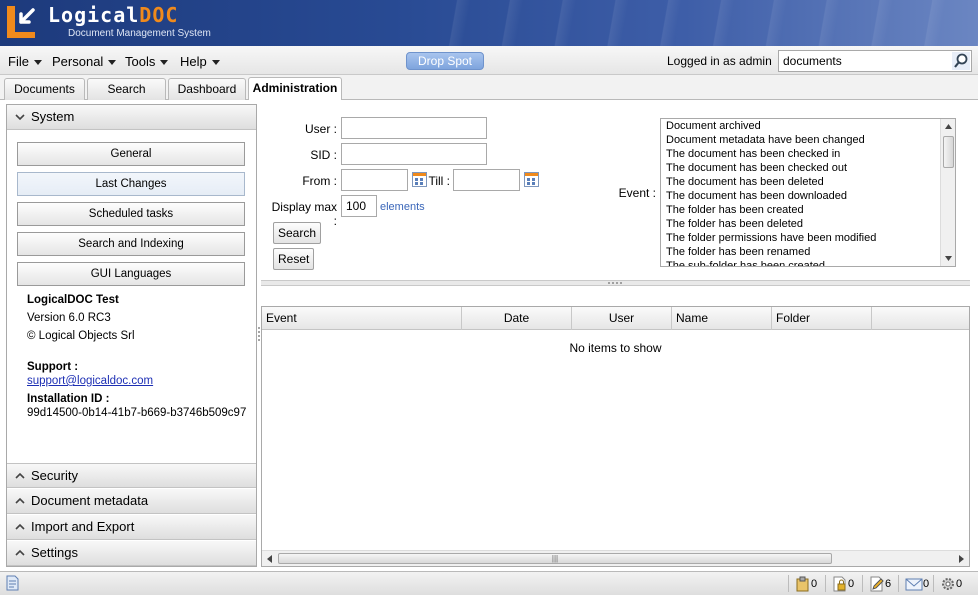 The image size is (978, 595). I want to click on locked-document-icon, so click(839, 584).